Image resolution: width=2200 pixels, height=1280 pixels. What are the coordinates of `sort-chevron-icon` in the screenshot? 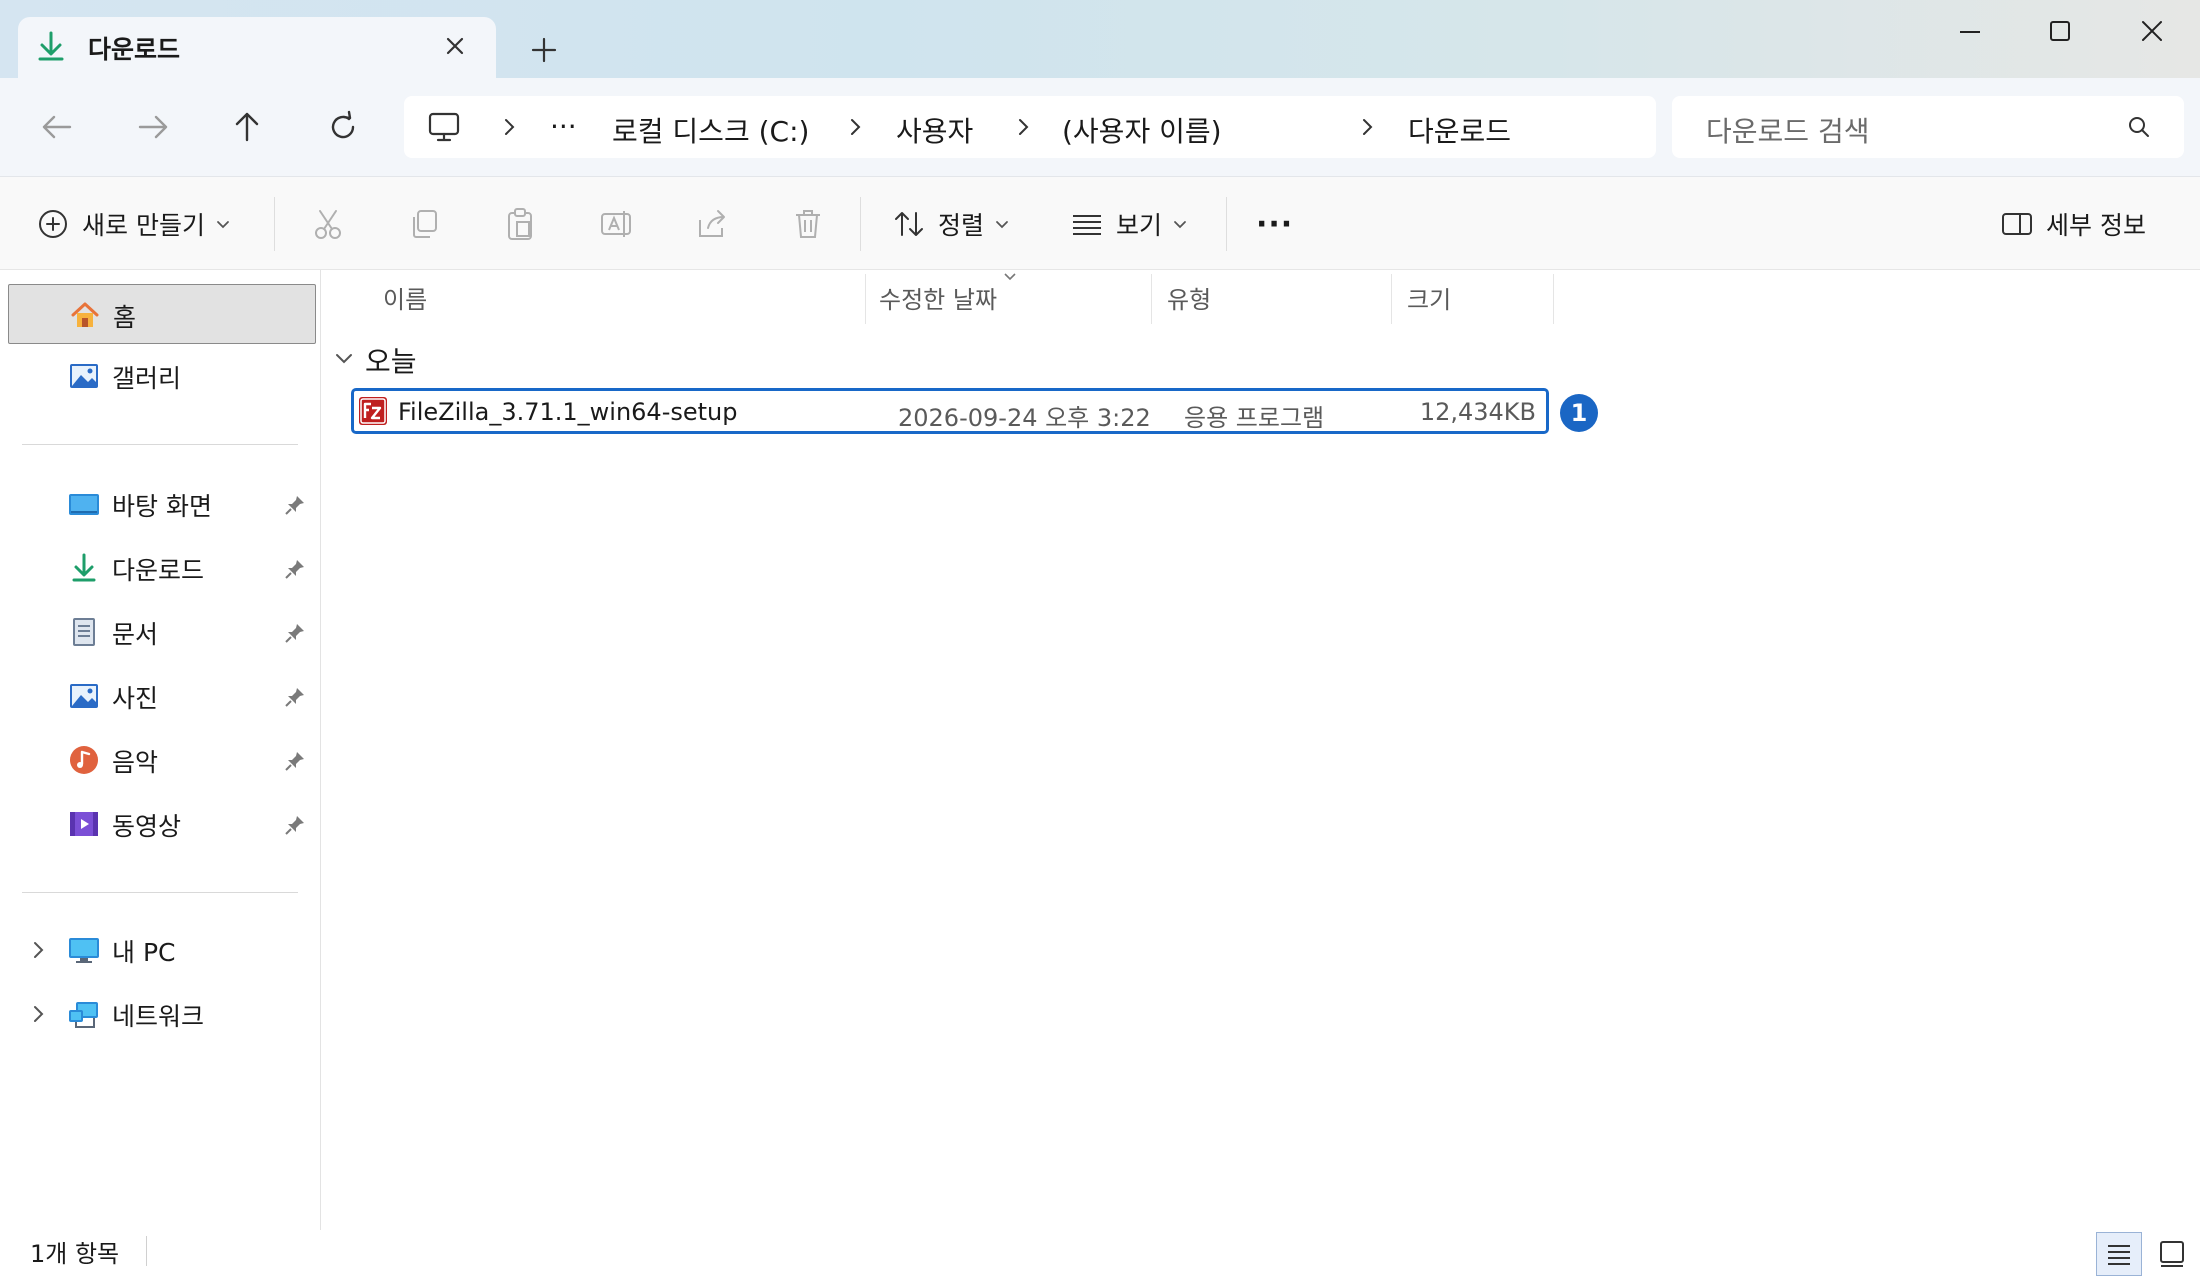 It's located at (1010, 277).